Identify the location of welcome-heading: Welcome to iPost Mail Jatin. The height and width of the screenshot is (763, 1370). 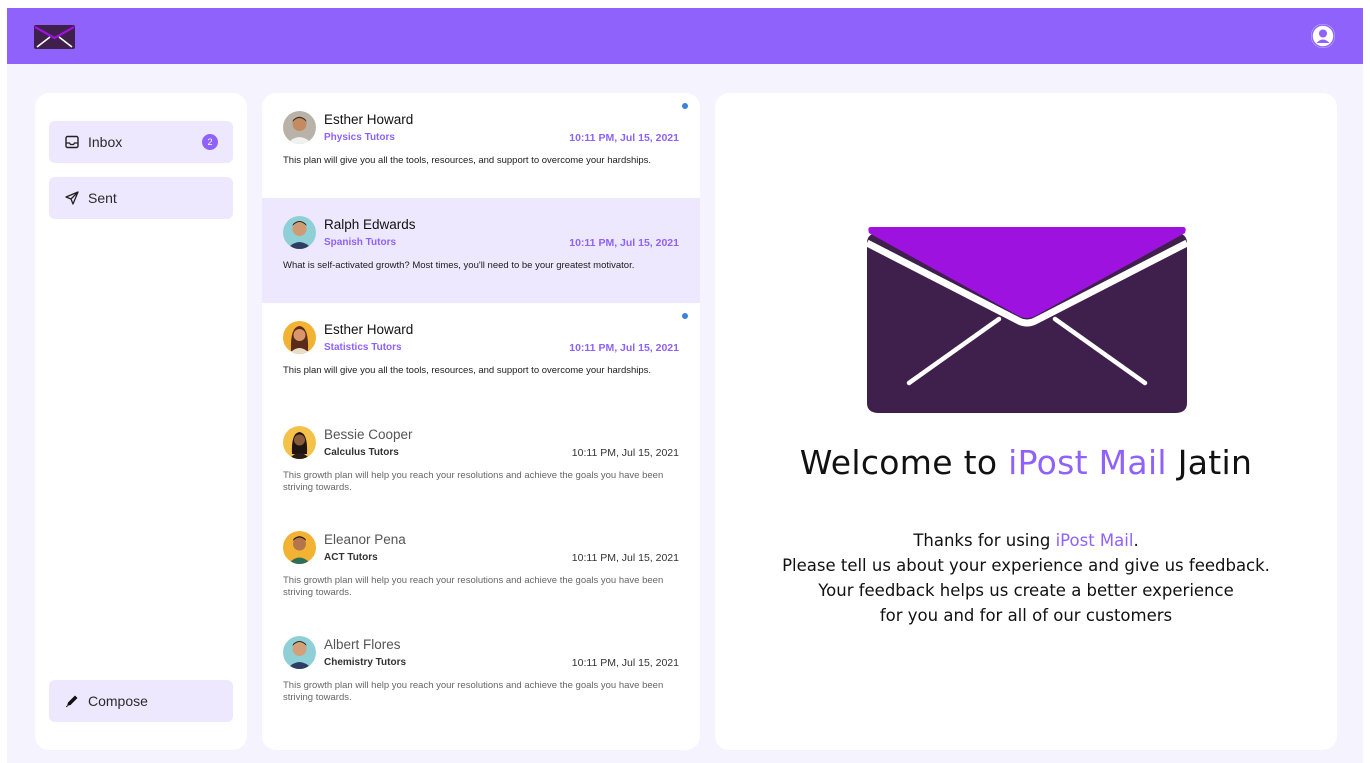
(1026, 462).